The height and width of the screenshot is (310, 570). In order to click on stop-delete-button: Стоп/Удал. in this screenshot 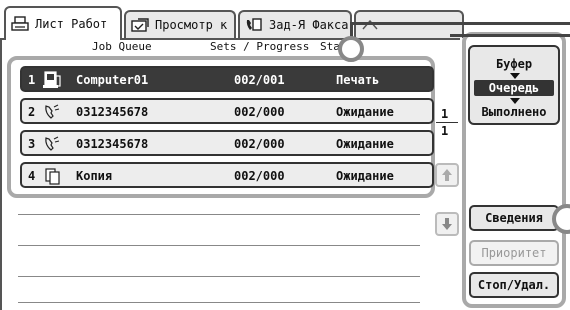, I will do `click(514, 285)`.